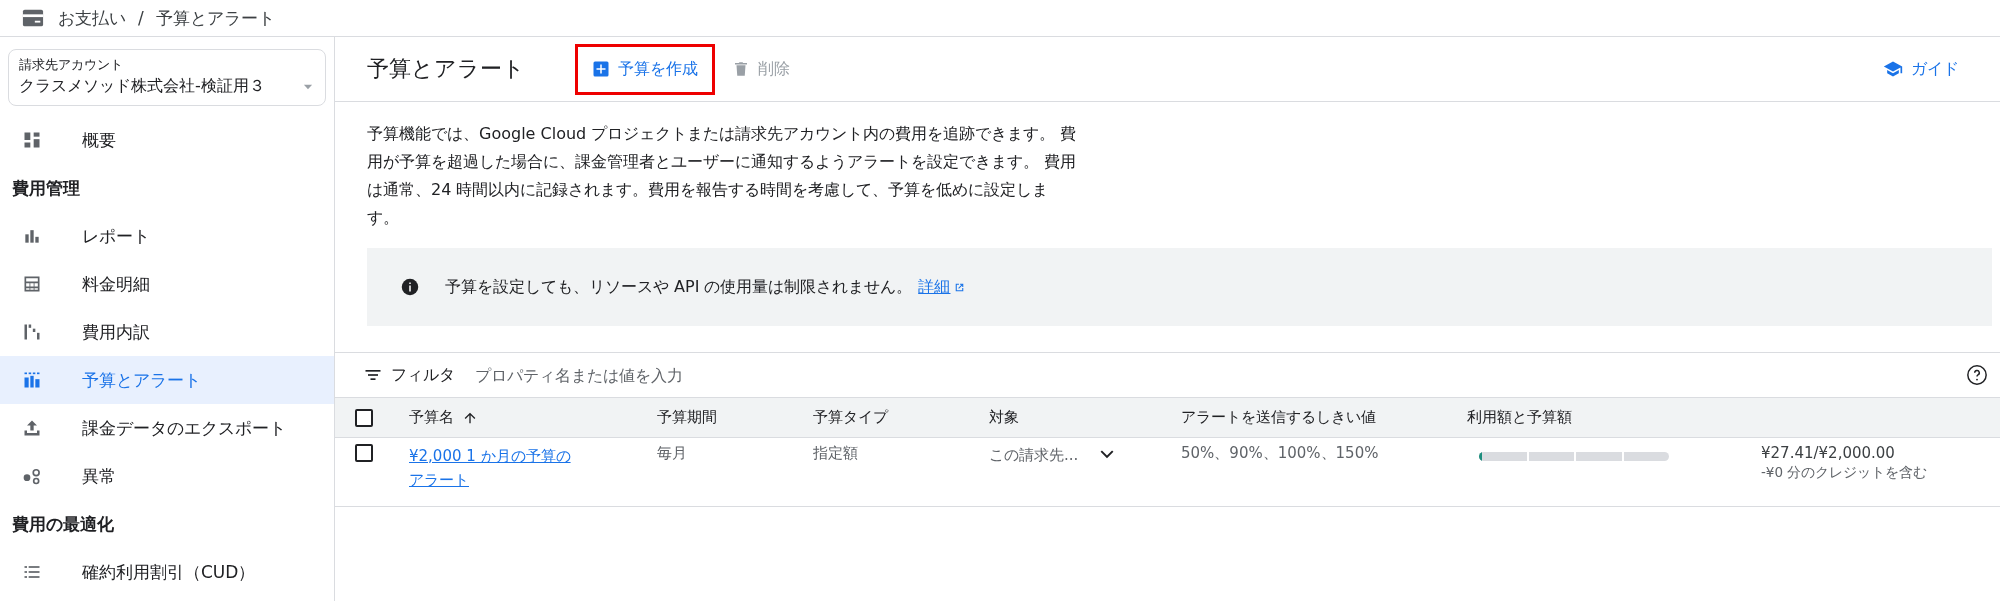  I want to click on column-header: アラートを送信するしきい値, so click(1278, 417).